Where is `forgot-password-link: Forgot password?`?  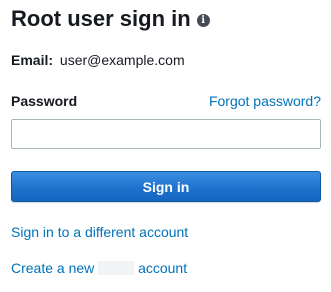
forgot-password-link: Forgot password? is located at coordinates (265, 101).